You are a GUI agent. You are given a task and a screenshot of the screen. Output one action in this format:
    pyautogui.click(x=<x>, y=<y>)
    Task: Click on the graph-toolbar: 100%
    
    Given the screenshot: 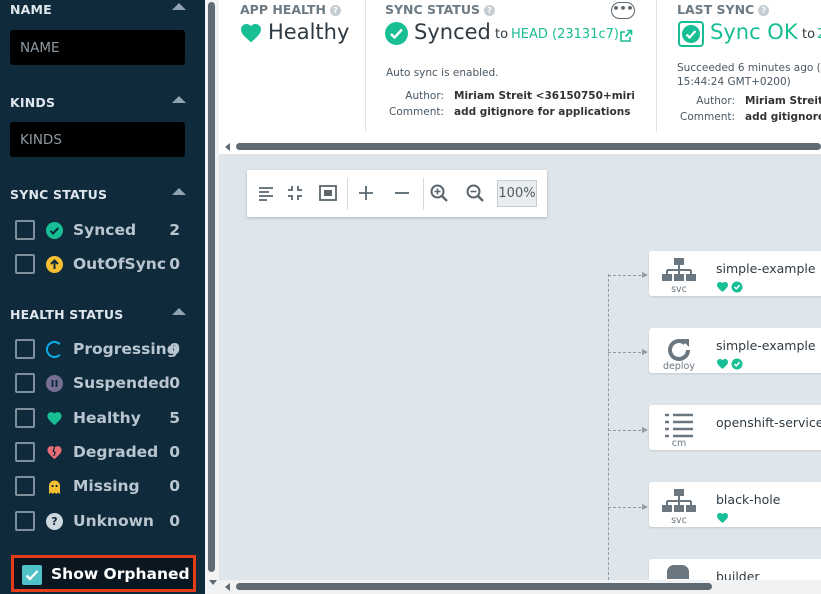 What is the action you would take?
    pyautogui.click(x=397, y=193)
    